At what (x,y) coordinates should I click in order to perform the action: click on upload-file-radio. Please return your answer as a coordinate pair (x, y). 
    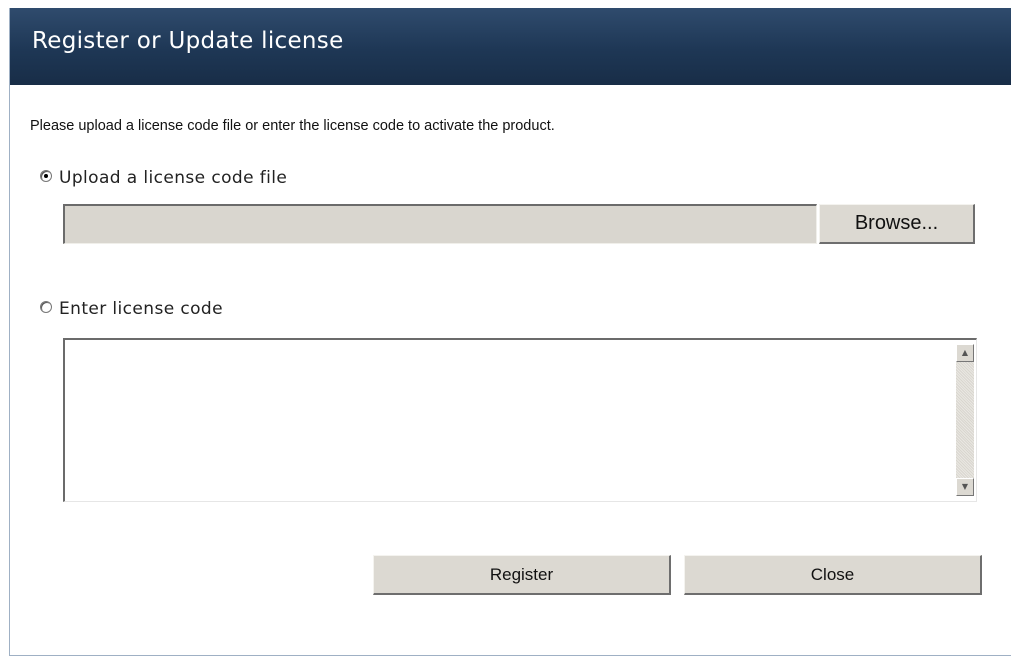
    Looking at the image, I should click on (46, 176).